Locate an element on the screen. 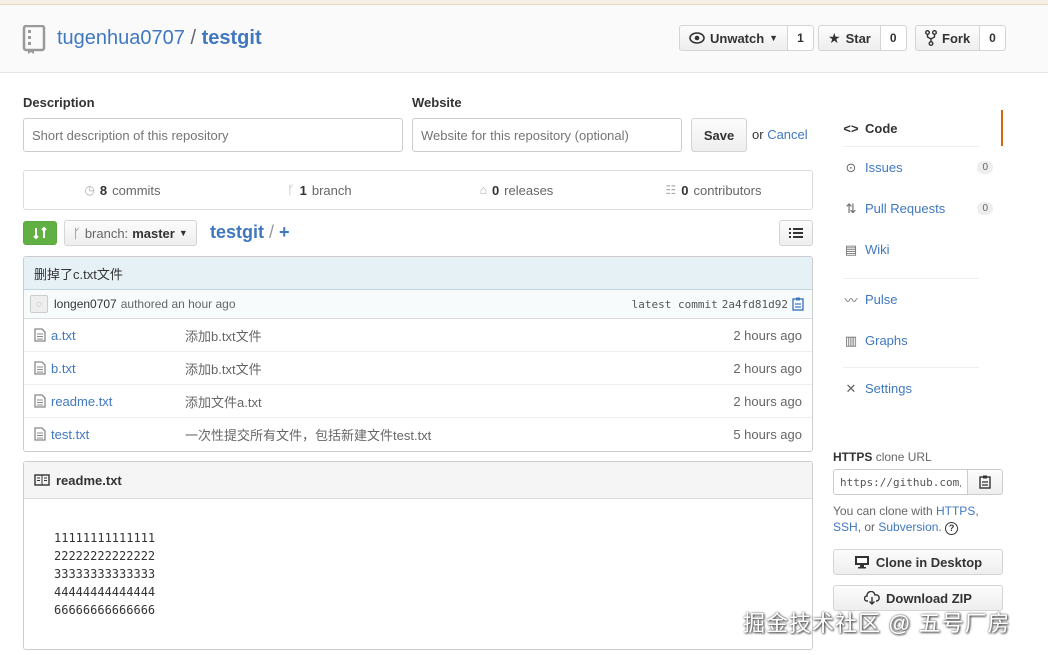 The image size is (1048, 655). fork-button: Fork is located at coordinates (947, 38).